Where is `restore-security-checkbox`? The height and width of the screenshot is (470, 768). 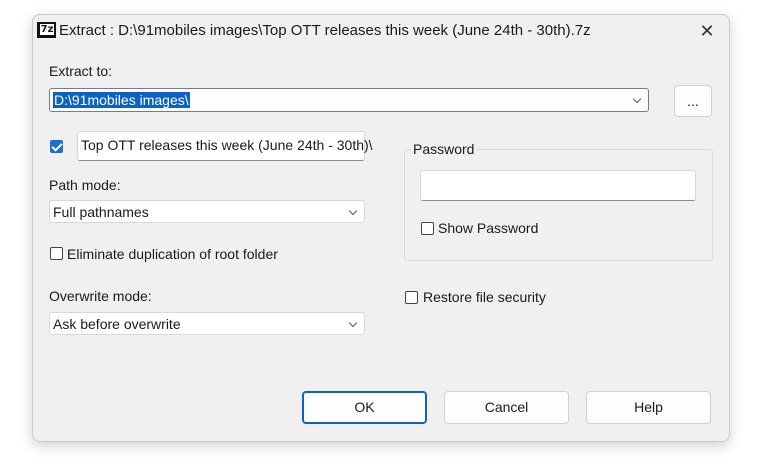
restore-security-checkbox is located at coordinates (411, 297).